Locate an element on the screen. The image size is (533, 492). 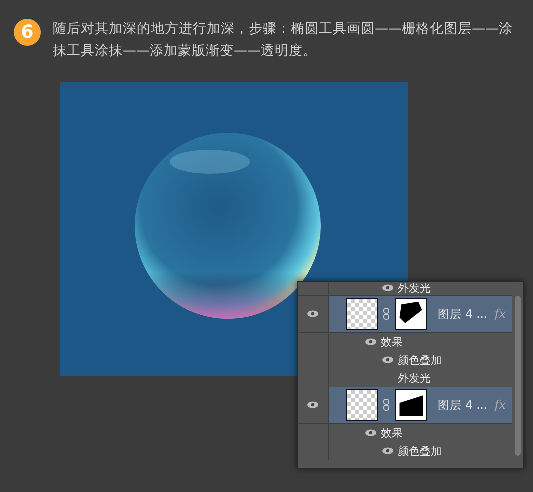
step-instruction: 随后对其加深的地方进行加深，步骤：椭圆工具画圆——栅格化图层——涂抹工具涂抹——添加蒙版渐变——透明度。 is located at coordinates (283, 40).